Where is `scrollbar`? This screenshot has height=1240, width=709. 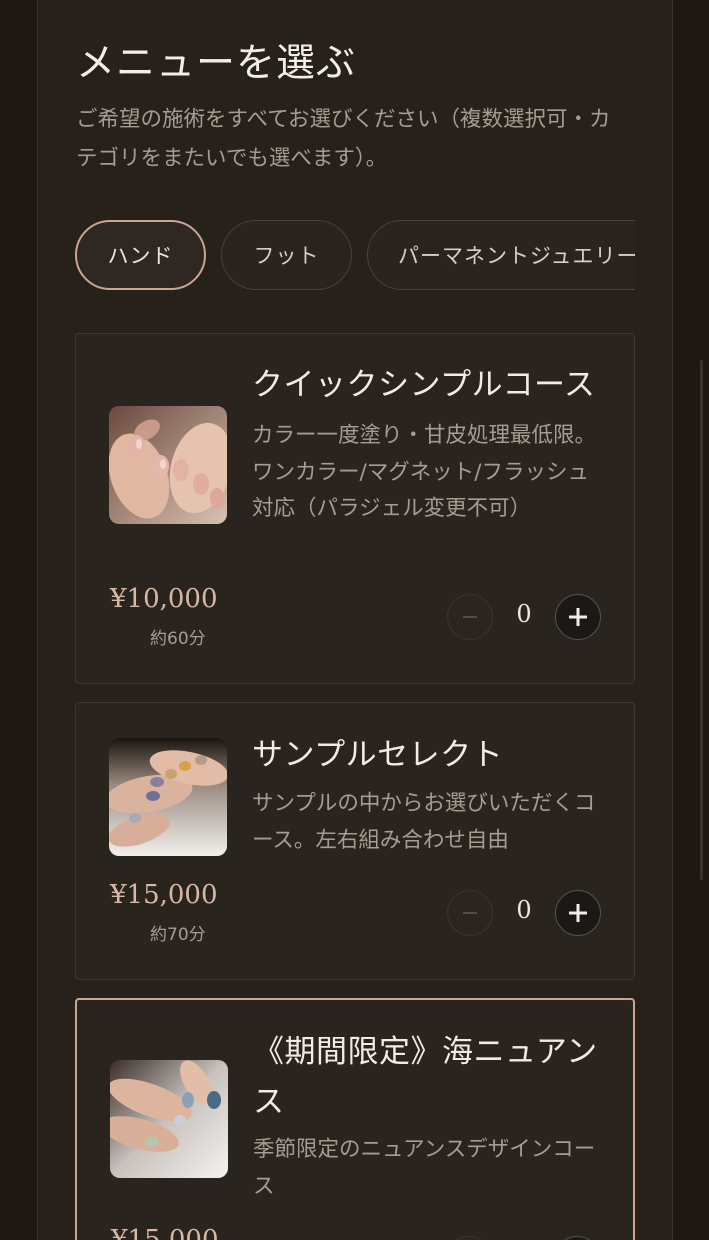
scrollbar is located at coordinates (701, 620).